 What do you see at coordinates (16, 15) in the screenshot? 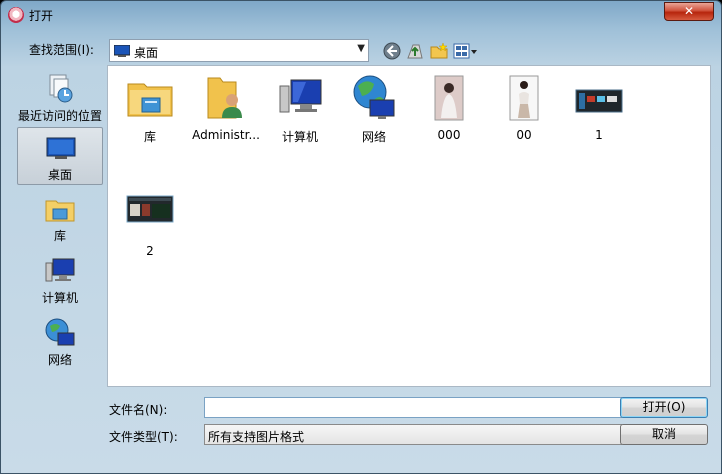
I see `app-icon` at bounding box center [16, 15].